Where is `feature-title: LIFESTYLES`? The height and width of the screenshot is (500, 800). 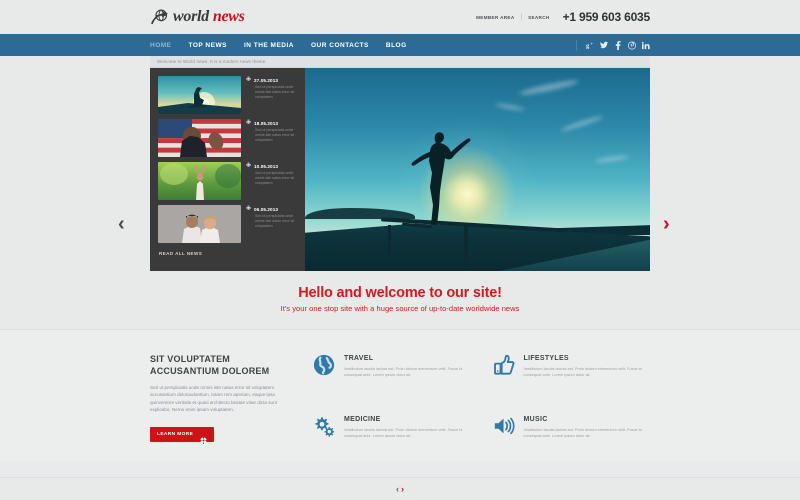 feature-title: LIFESTYLES is located at coordinates (546, 358).